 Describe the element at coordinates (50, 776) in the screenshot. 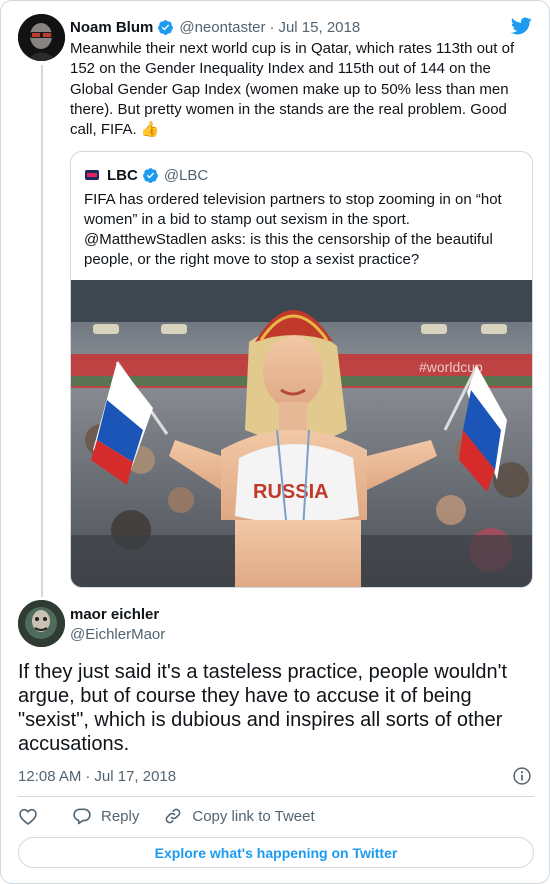

I see `reply-time: 12:08 AM` at that location.